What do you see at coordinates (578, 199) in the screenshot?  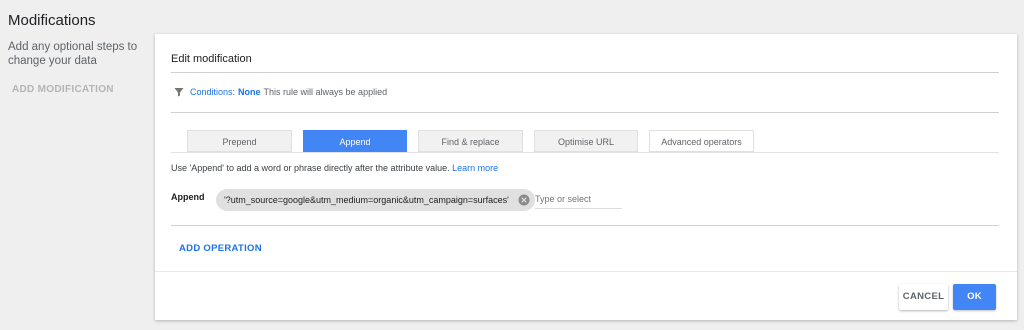 I see `type-or-select-input` at bounding box center [578, 199].